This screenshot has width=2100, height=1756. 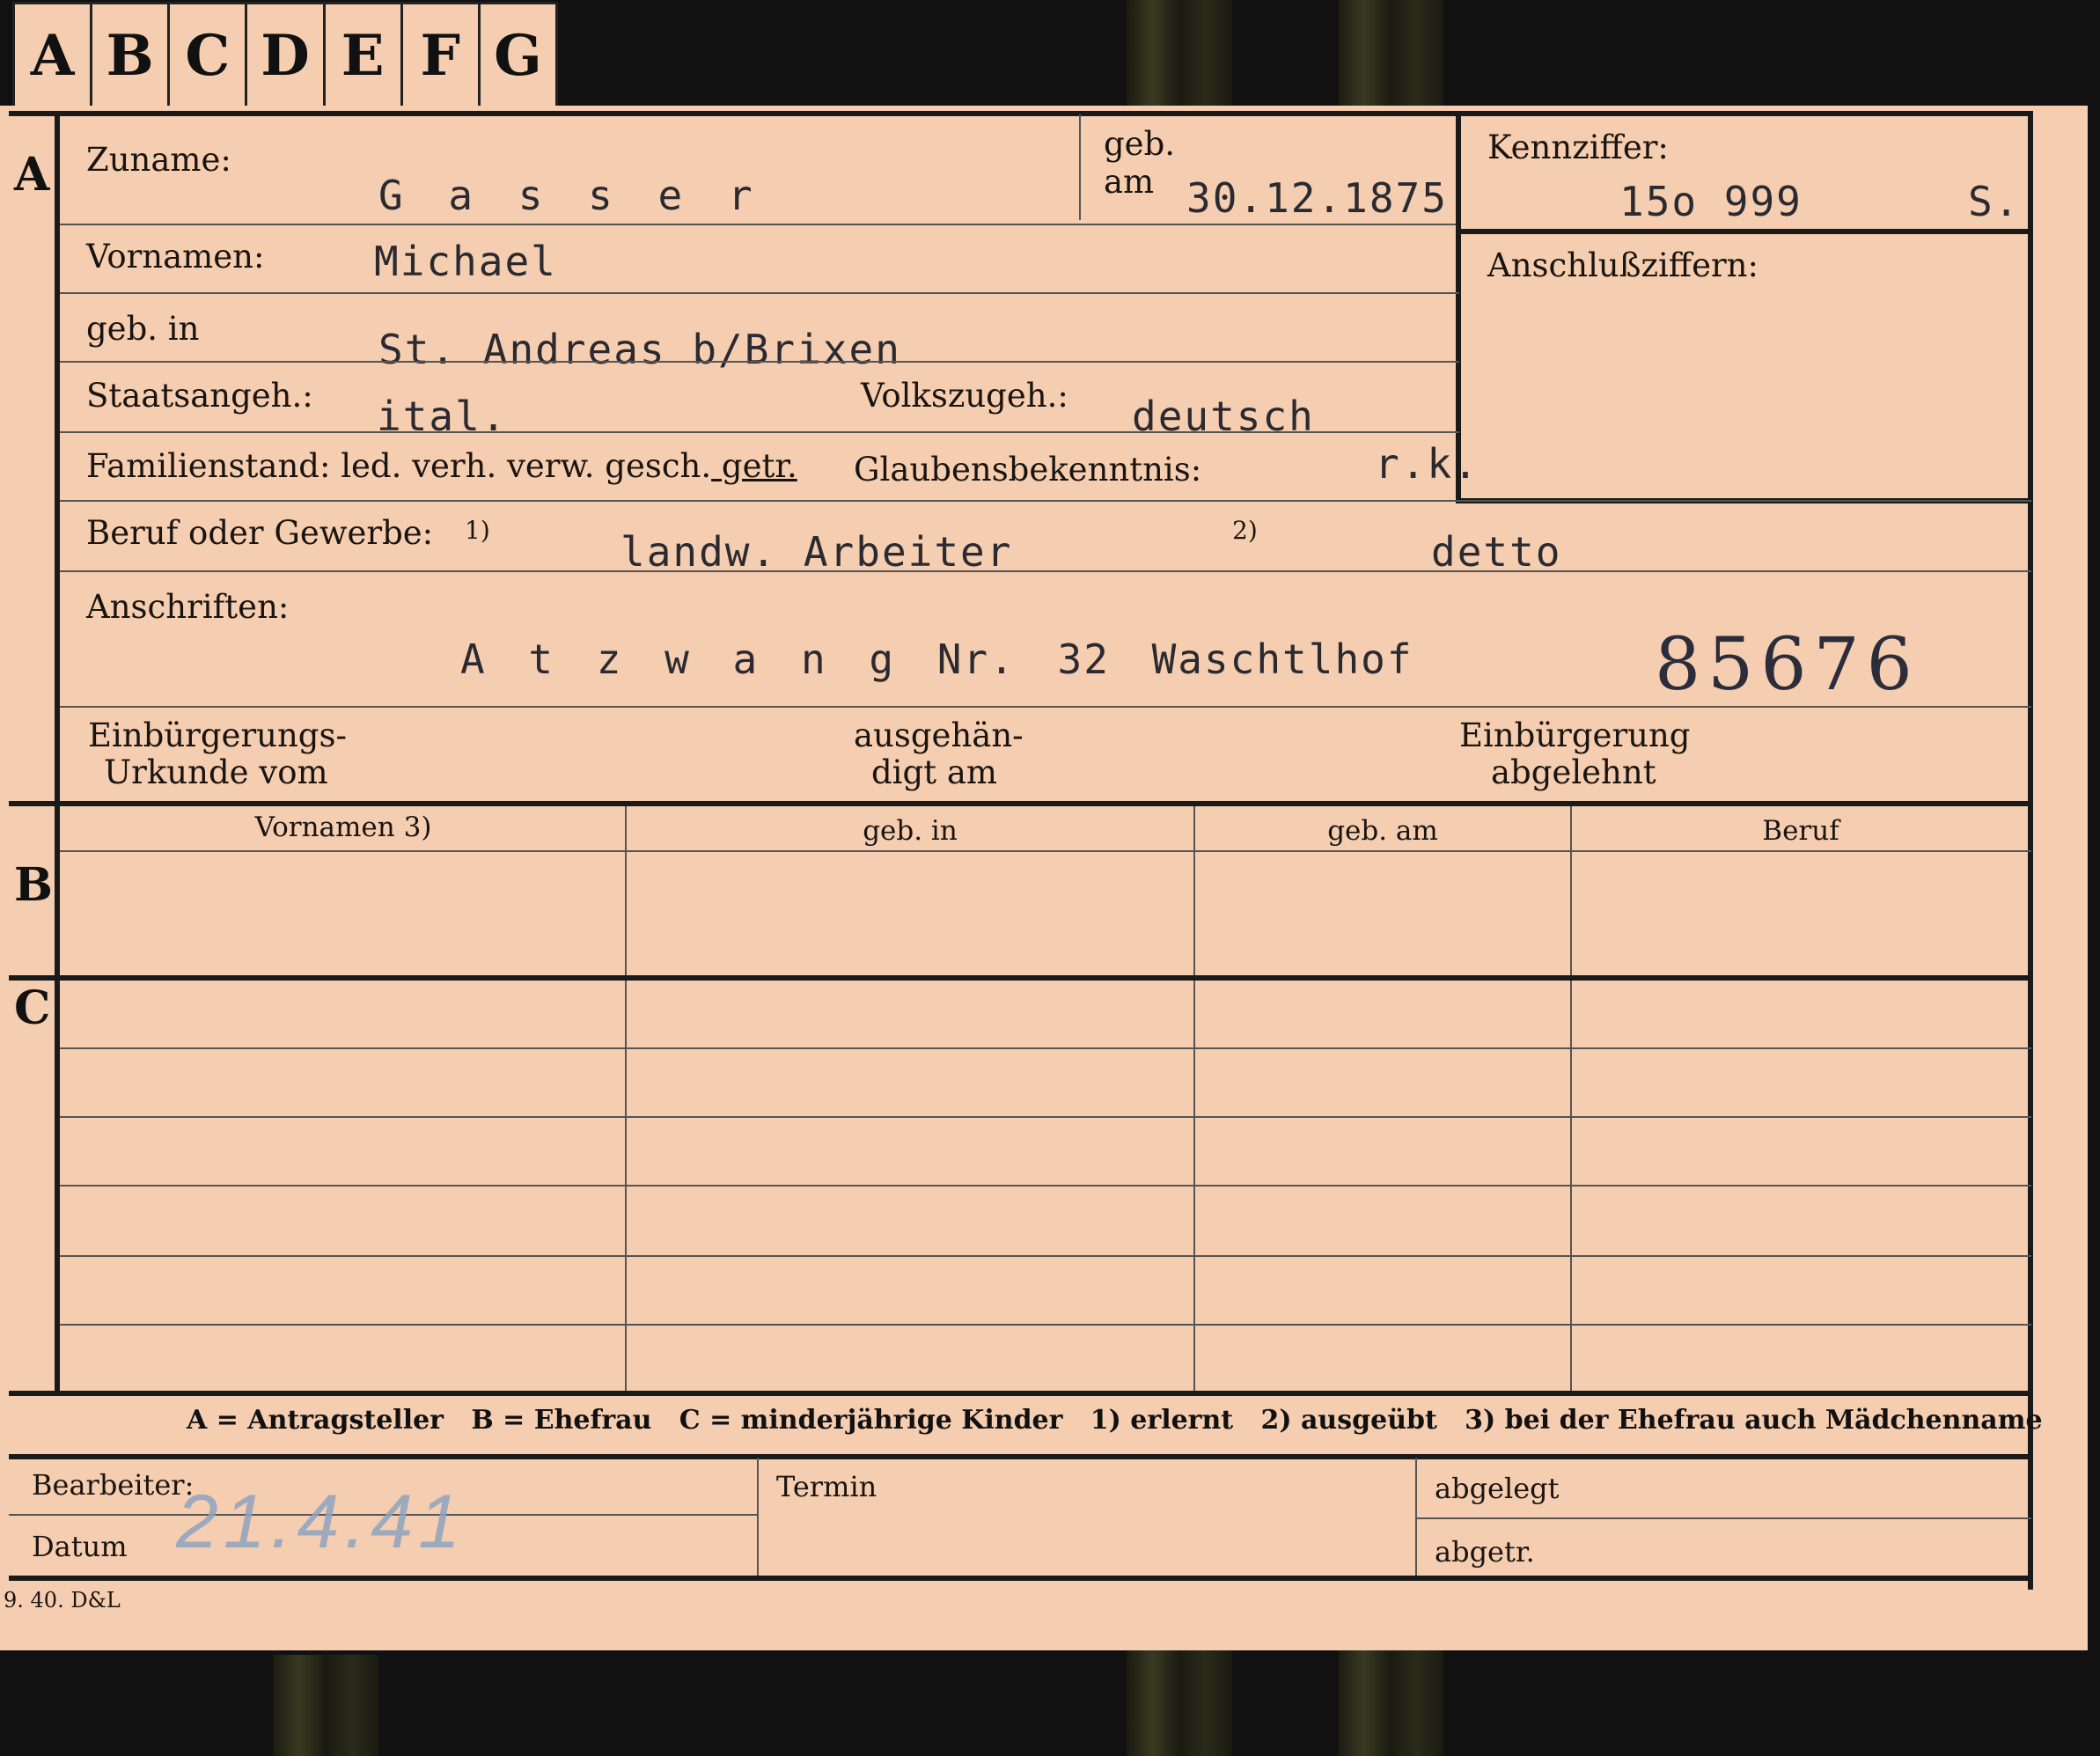 I want to click on vornamen-label: Vornamen:, so click(x=175, y=257).